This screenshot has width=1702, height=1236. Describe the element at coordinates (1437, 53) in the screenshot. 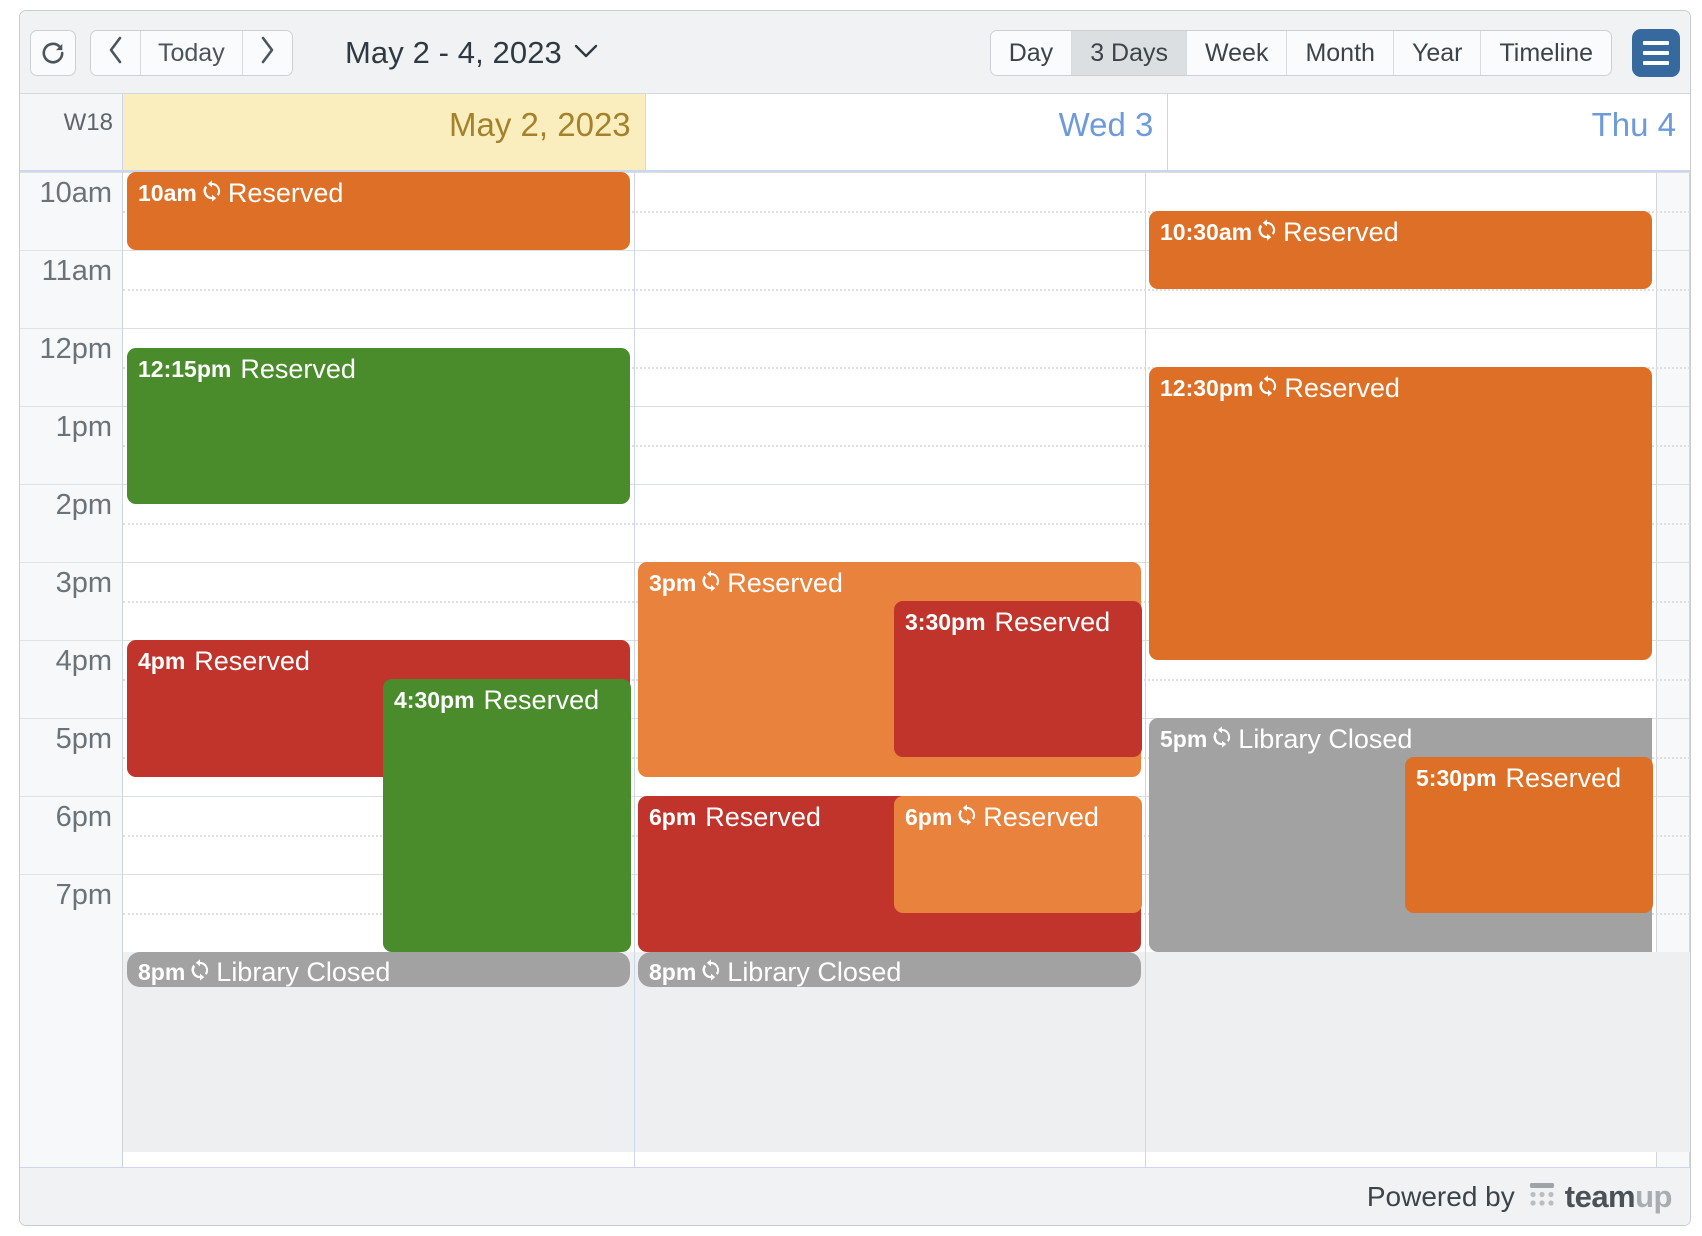

I see `view-button-year: Year` at that location.